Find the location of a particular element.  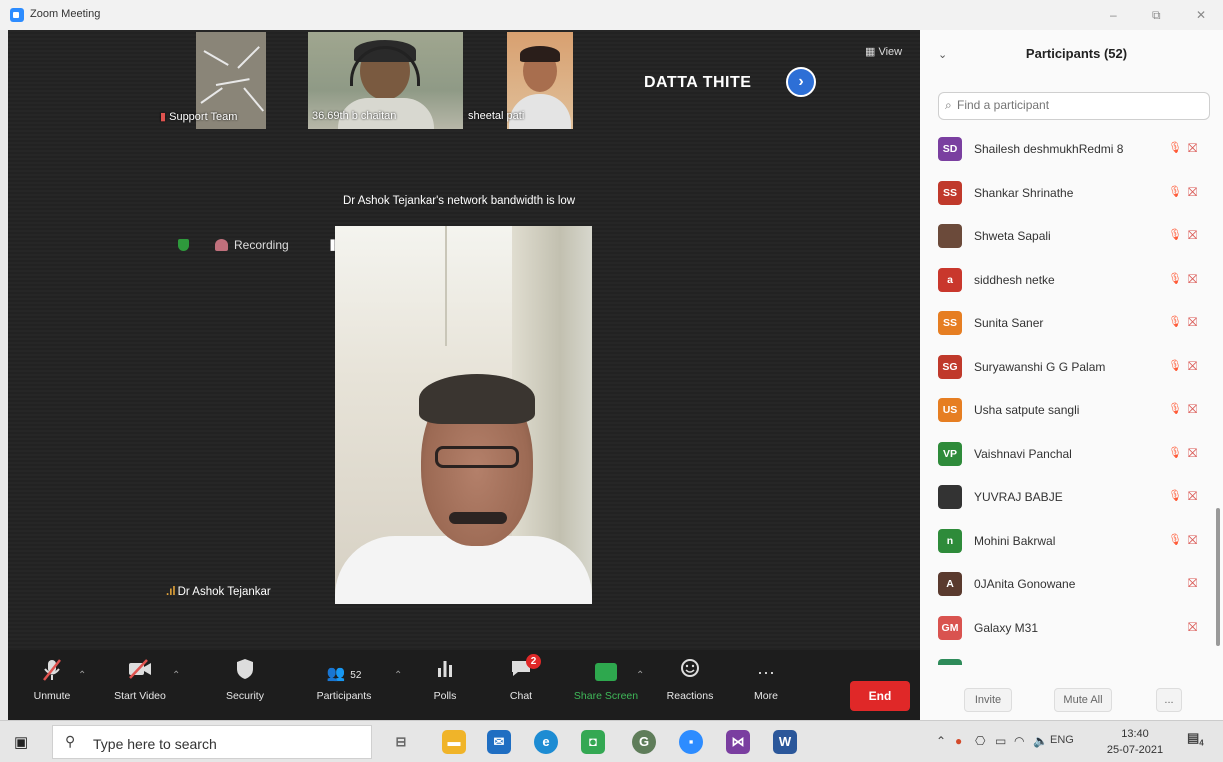

view-button: ▦ View is located at coordinates (883, 51).